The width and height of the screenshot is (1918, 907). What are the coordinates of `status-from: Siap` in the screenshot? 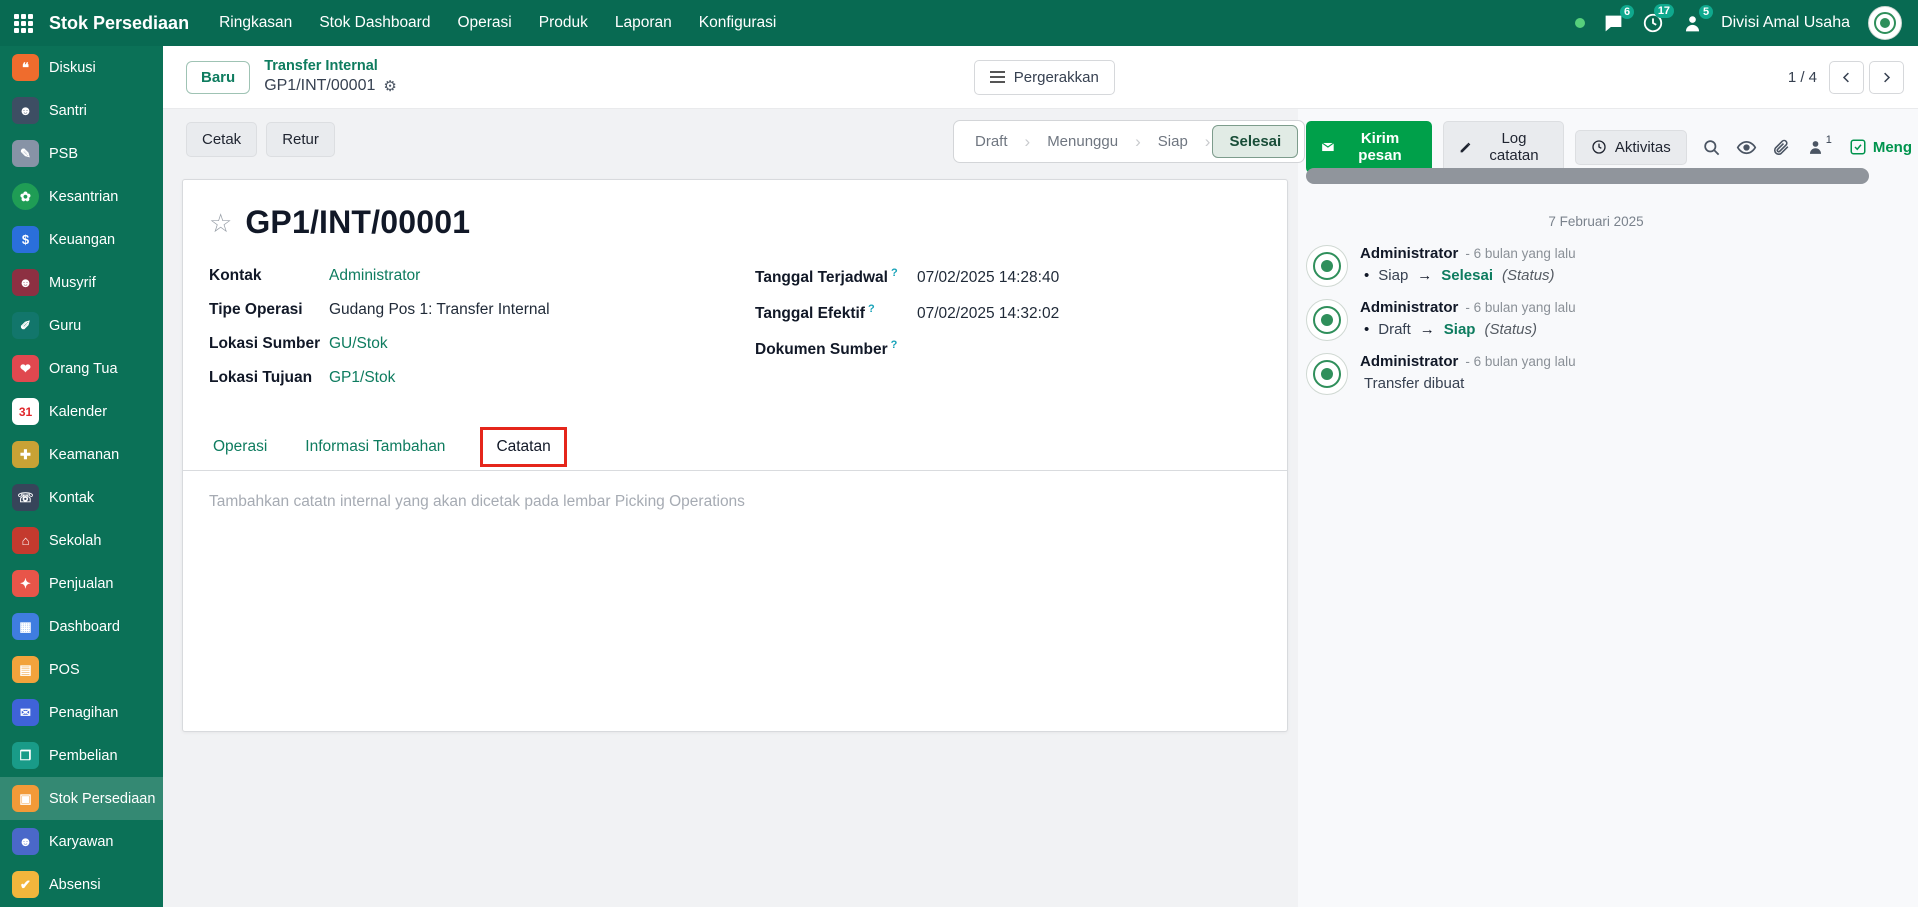 It's located at (1393, 275).